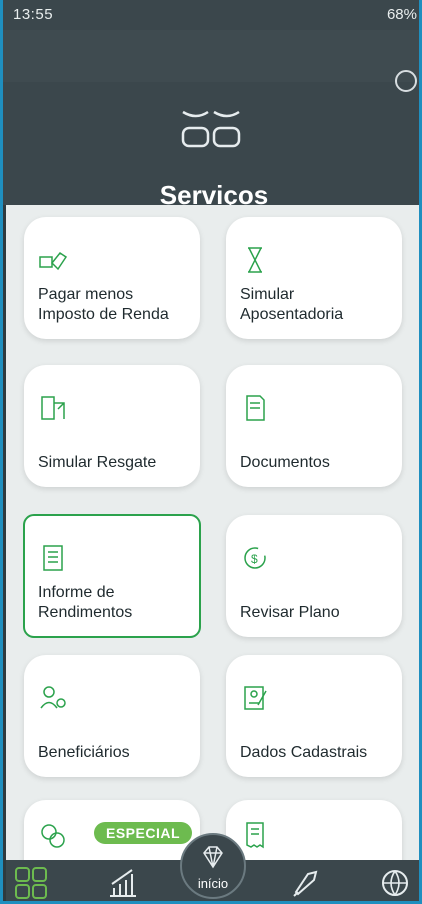 Image resolution: width=422 pixels, height=904 pixels. I want to click on card-revisar-plano: $ Revisar Plano, so click(314, 576).